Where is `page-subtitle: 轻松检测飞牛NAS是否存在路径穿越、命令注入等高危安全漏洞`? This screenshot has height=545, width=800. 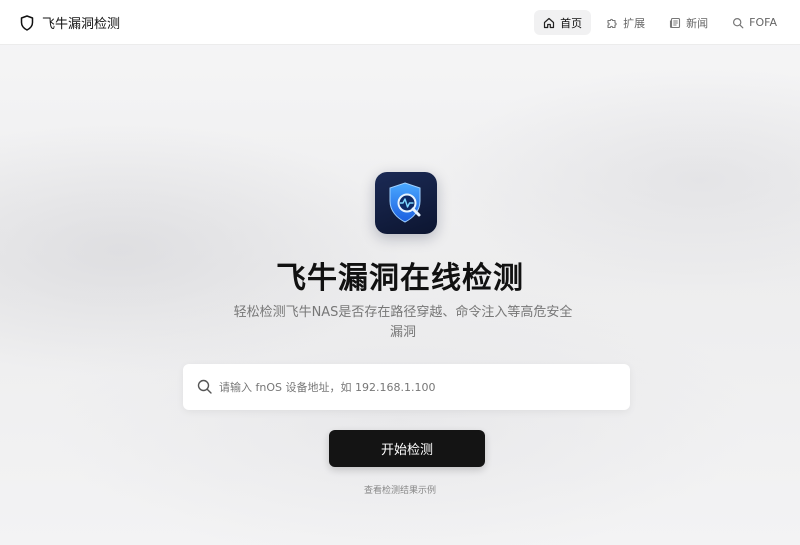
page-subtitle: 轻松检测飞牛NAS是否存在路径穿越、命令注入等高危安全漏洞 is located at coordinates (403, 322).